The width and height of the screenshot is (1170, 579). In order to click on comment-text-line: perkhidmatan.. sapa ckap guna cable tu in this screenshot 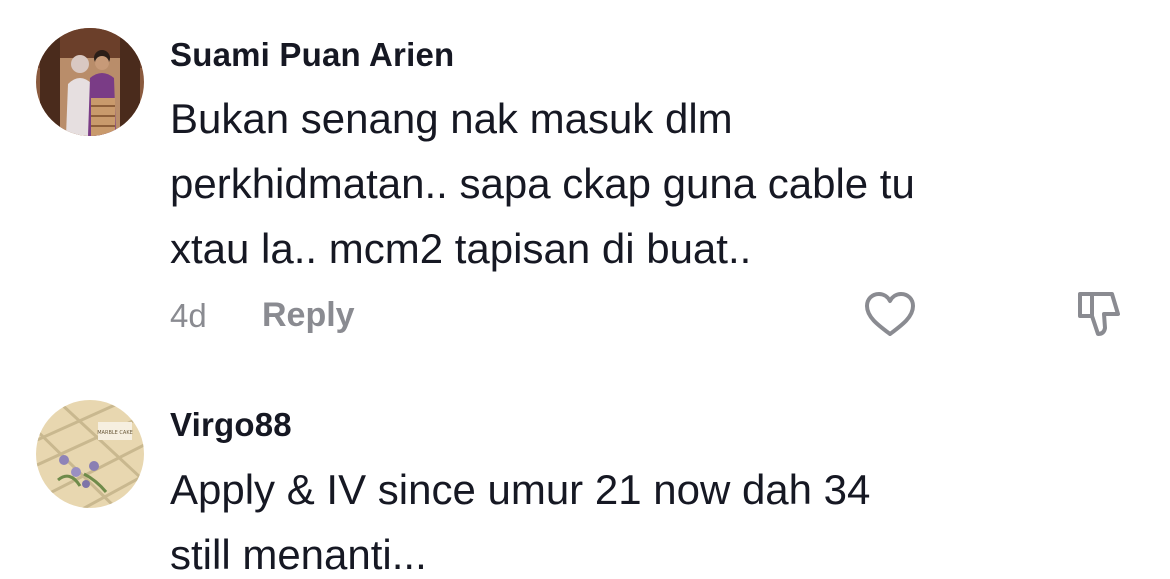, I will do `click(542, 183)`.